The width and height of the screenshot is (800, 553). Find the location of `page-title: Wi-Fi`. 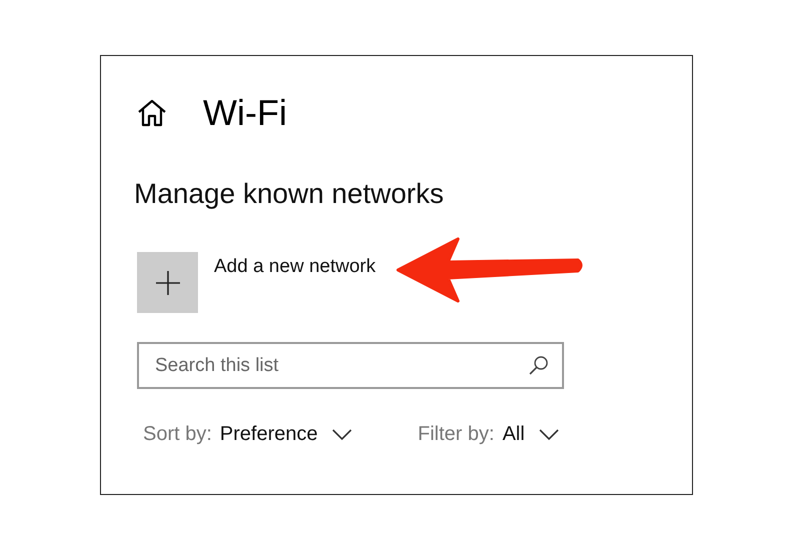

page-title: Wi-Fi is located at coordinates (245, 113).